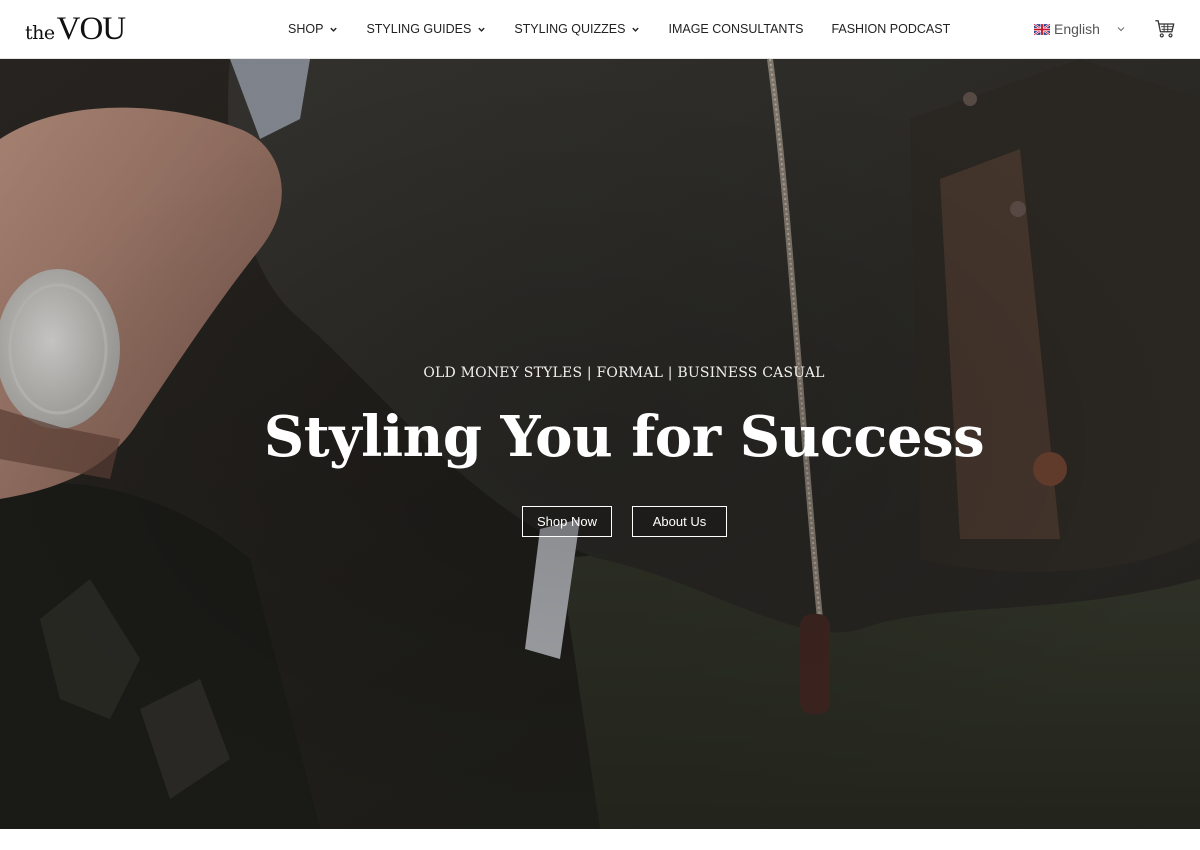 Image resolution: width=1200 pixels, height=850 pixels. I want to click on language-selector: English, so click(1080, 29).